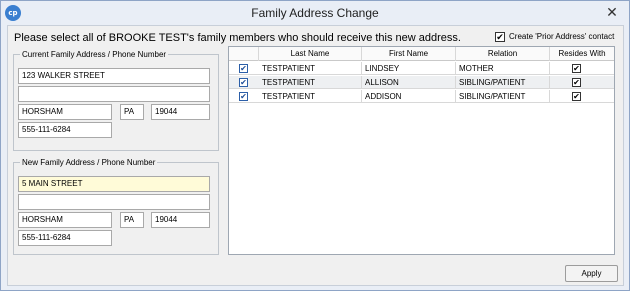  What do you see at coordinates (409, 96) in the screenshot?
I see `first-name-cell: ADDISON` at bounding box center [409, 96].